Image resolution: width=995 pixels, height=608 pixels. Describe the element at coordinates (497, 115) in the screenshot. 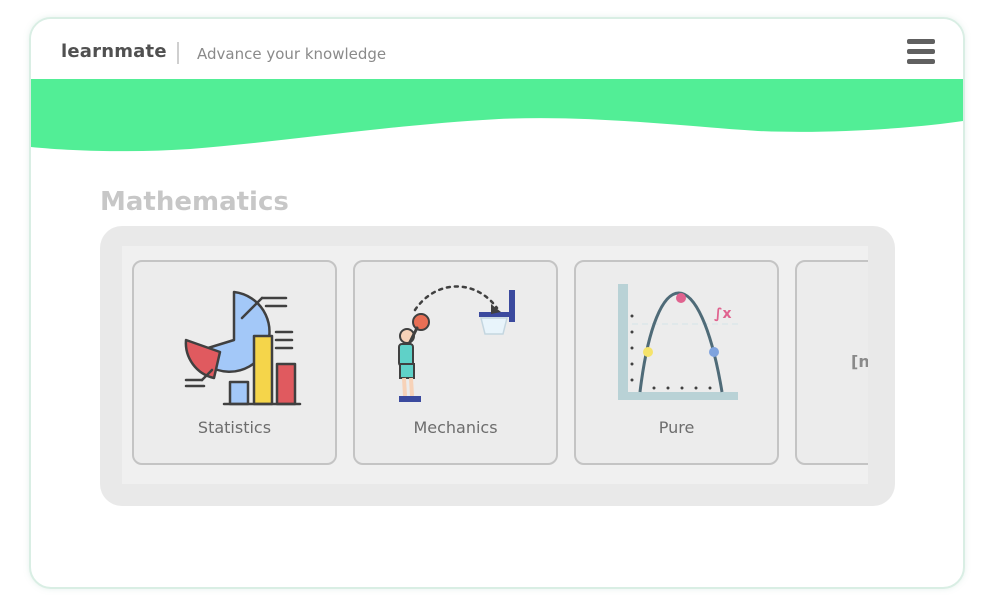

I see `wave-banner` at that location.